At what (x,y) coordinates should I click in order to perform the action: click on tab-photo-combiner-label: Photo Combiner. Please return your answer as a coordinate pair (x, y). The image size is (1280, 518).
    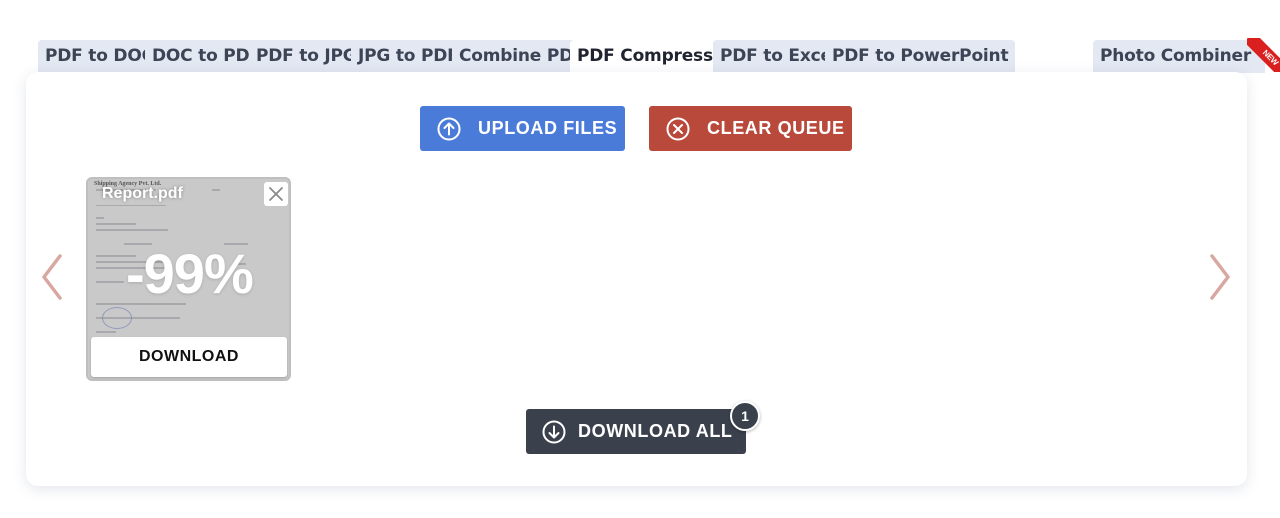
    Looking at the image, I should click on (1176, 56).